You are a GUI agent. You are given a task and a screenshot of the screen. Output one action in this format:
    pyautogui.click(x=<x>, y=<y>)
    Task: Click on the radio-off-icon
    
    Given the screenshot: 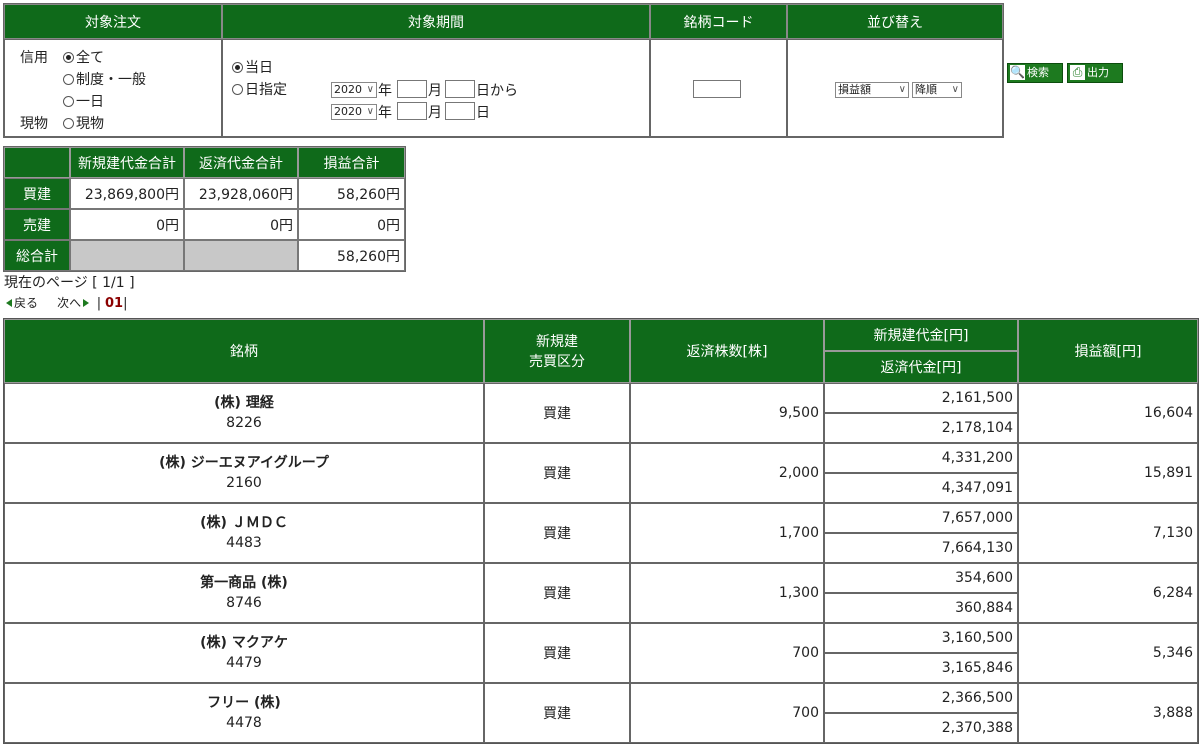 What is the action you would take?
    pyautogui.click(x=68, y=79)
    